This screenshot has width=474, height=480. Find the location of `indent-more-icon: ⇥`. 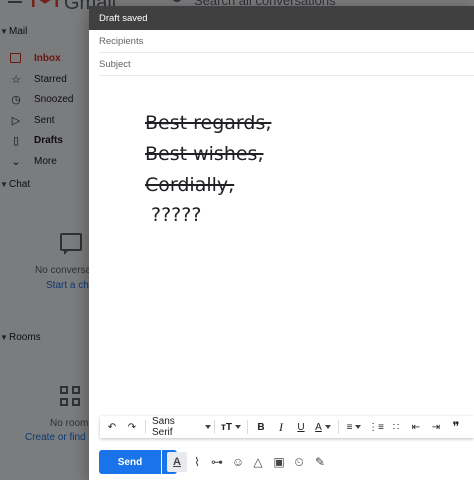

indent-more-icon: ⇥ is located at coordinates (436, 427).